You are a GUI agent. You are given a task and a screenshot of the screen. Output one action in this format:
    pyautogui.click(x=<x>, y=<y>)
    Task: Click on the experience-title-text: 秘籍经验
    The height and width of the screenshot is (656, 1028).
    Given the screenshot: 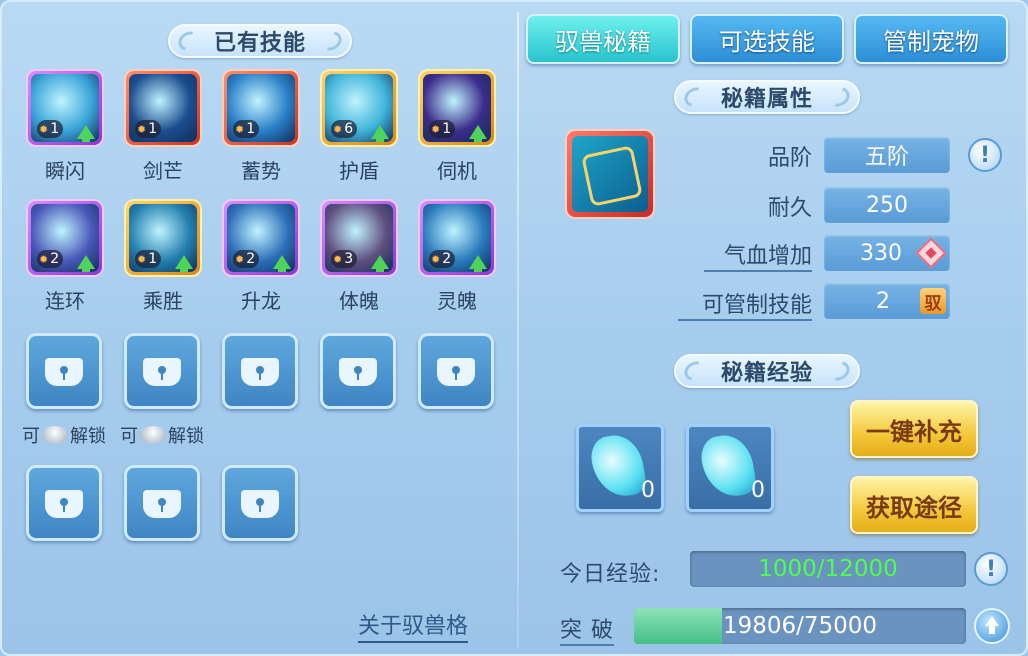 What is the action you would take?
    pyautogui.click(x=766, y=373)
    